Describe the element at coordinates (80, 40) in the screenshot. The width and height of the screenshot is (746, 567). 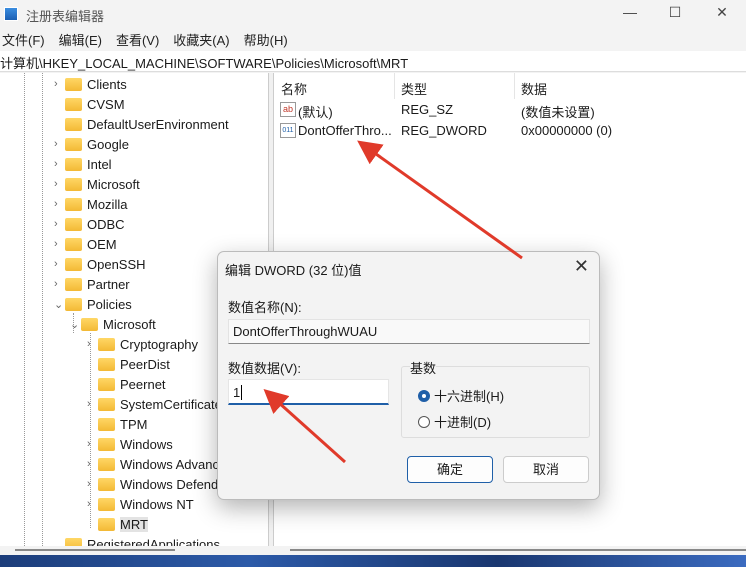
I see `menu-edit: 编辑(E)` at that location.